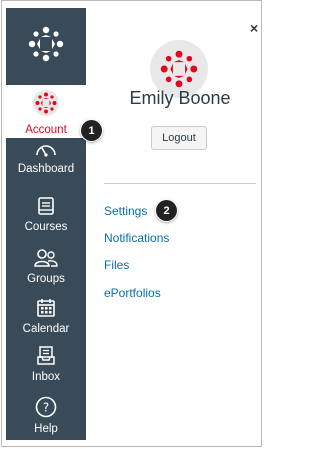  Describe the element at coordinates (46, 150) in the screenshot. I see `dashboard-icon` at that location.